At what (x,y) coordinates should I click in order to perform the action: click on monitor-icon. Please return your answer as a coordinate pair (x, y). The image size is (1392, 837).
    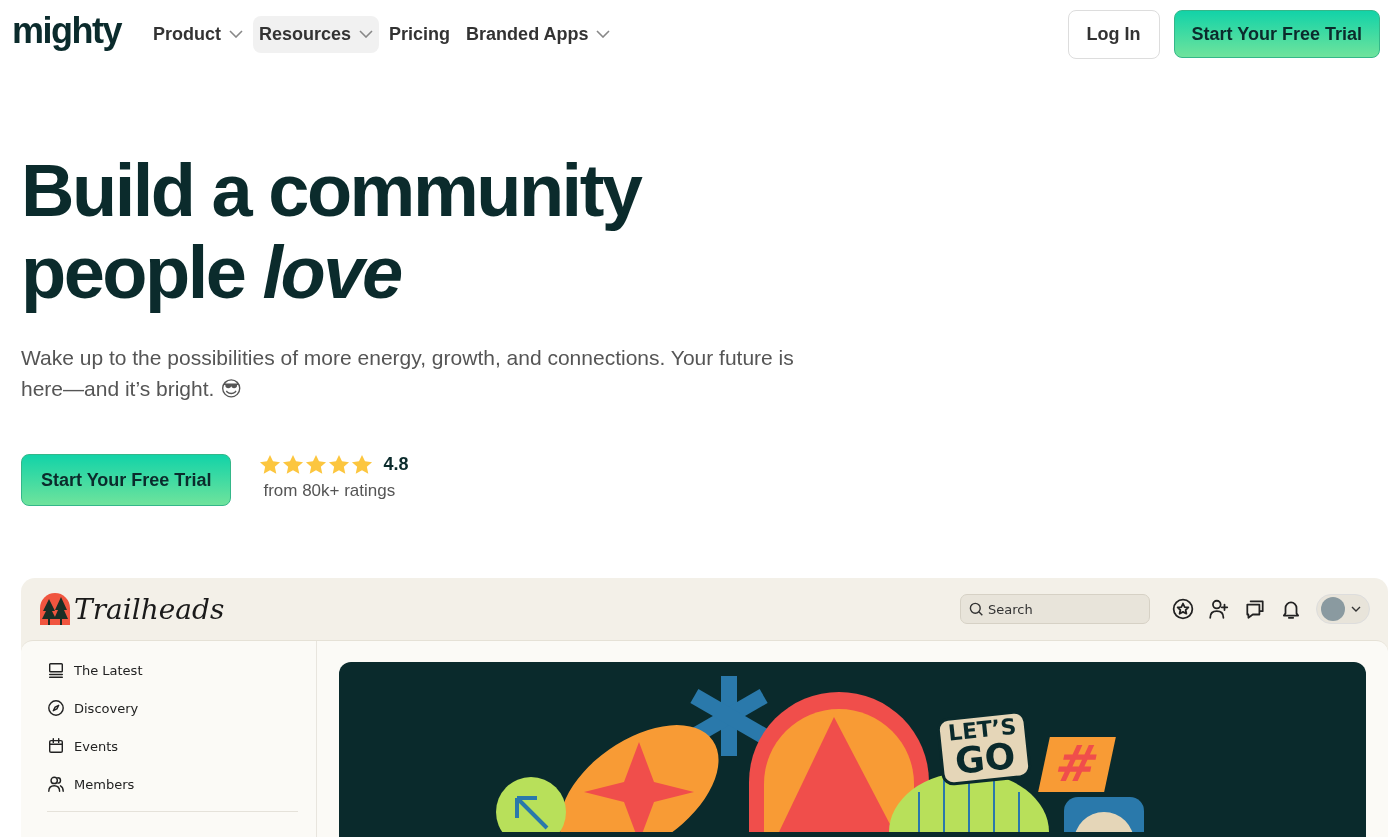
    Looking at the image, I should click on (56, 670).